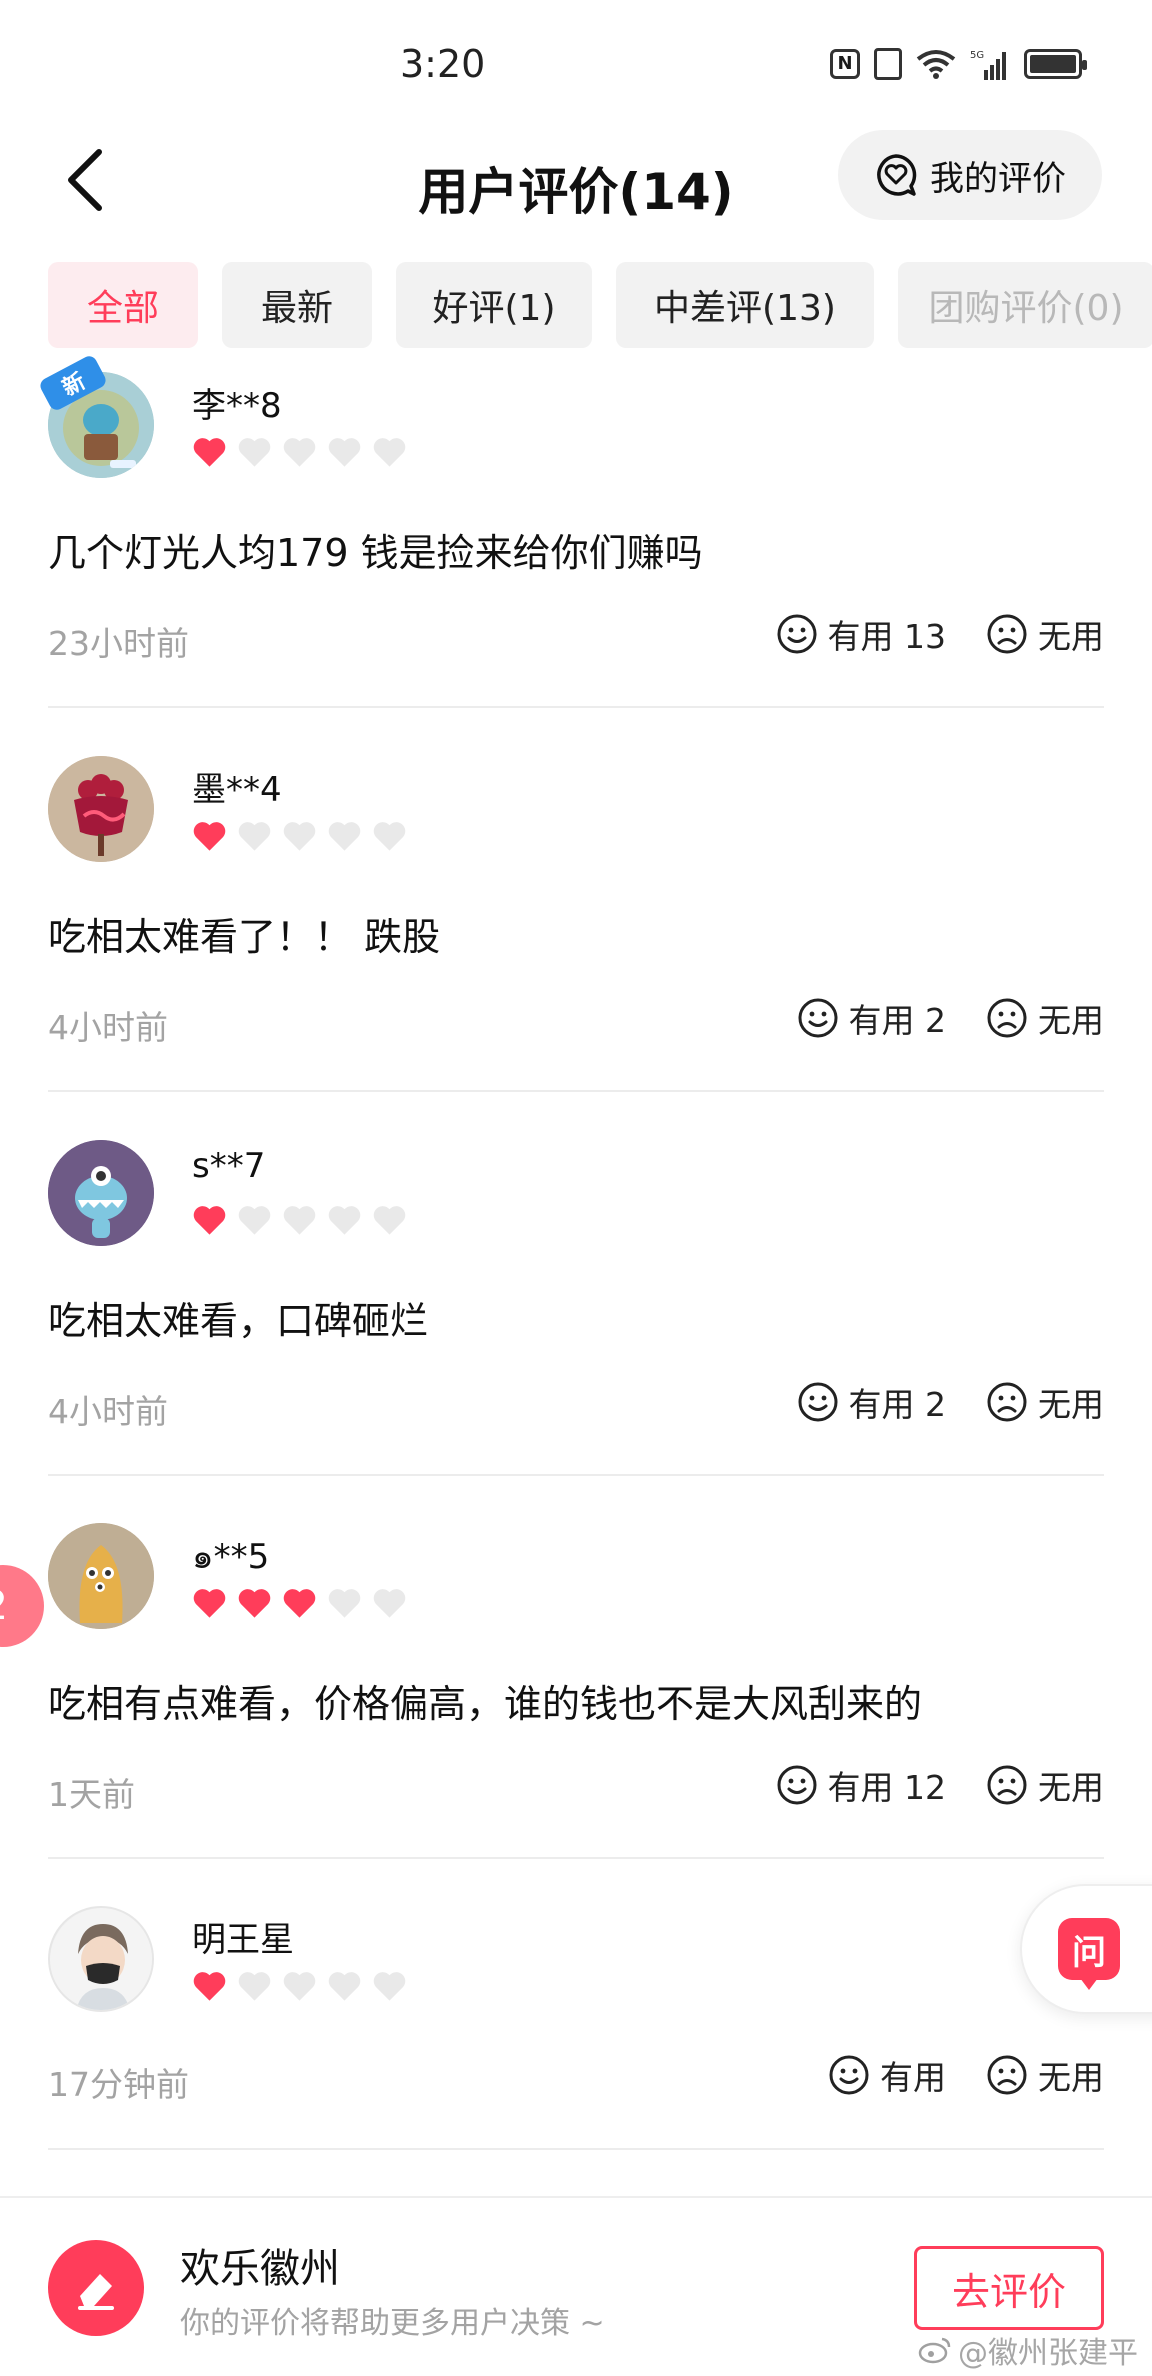  I want to click on filter-tab-negative: 中差评(13), so click(745, 305).